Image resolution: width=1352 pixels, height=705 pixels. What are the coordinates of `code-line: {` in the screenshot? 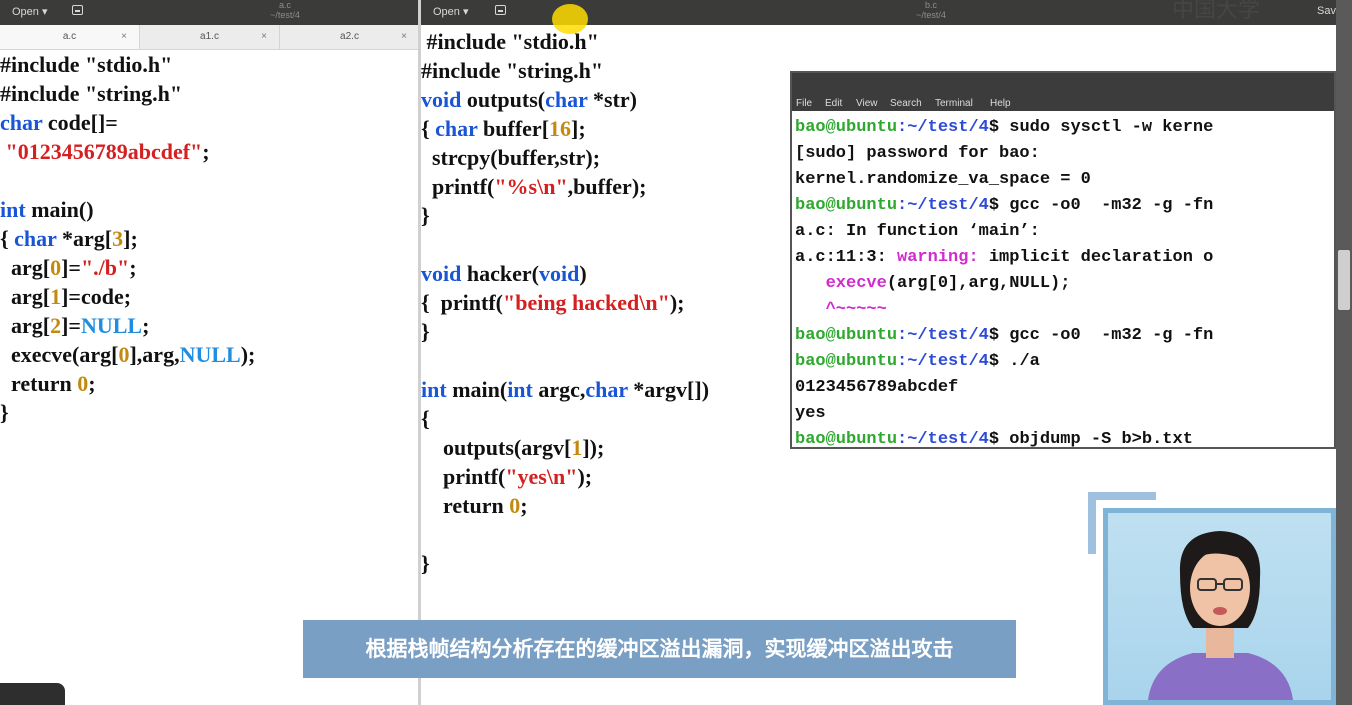 It's located at (425, 418).